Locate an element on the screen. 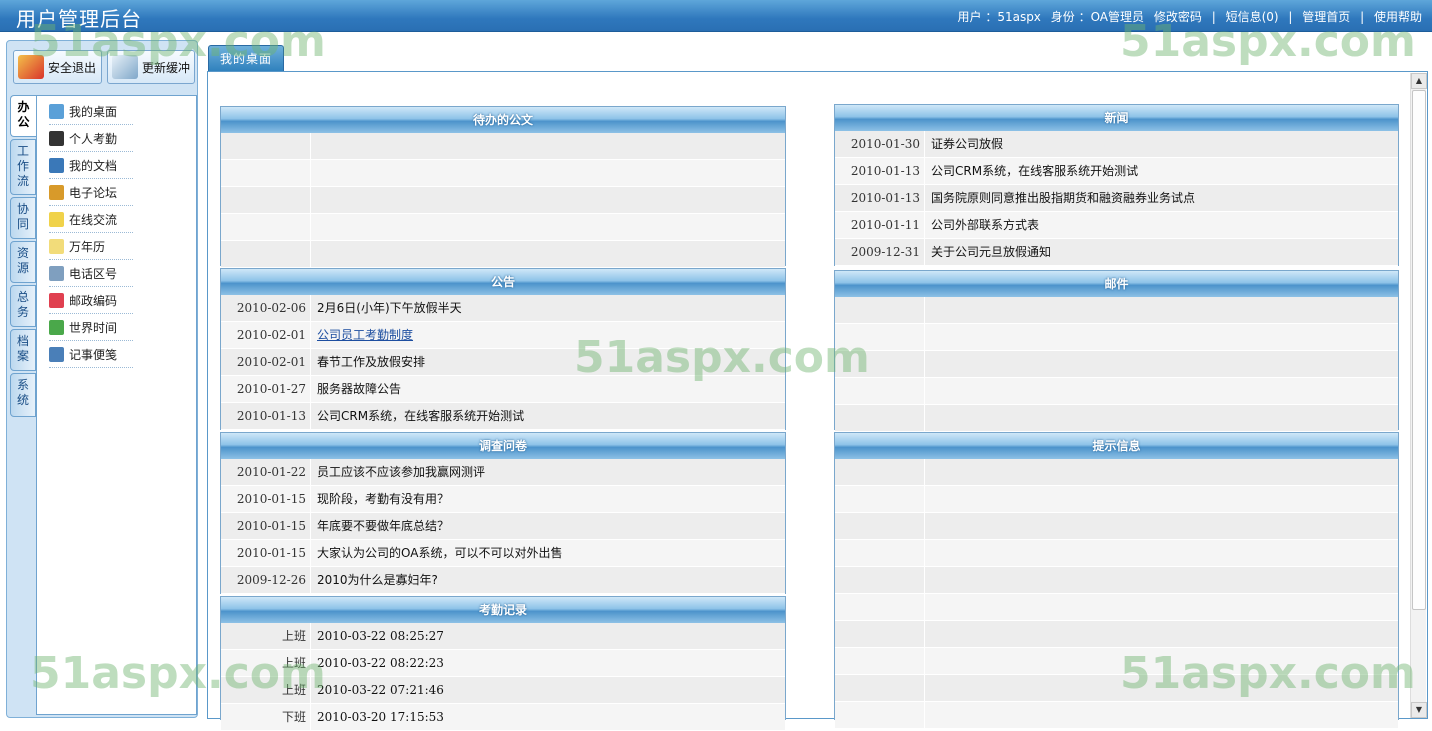  menu-item: 在线交流 is located at coordinates (91, 220).